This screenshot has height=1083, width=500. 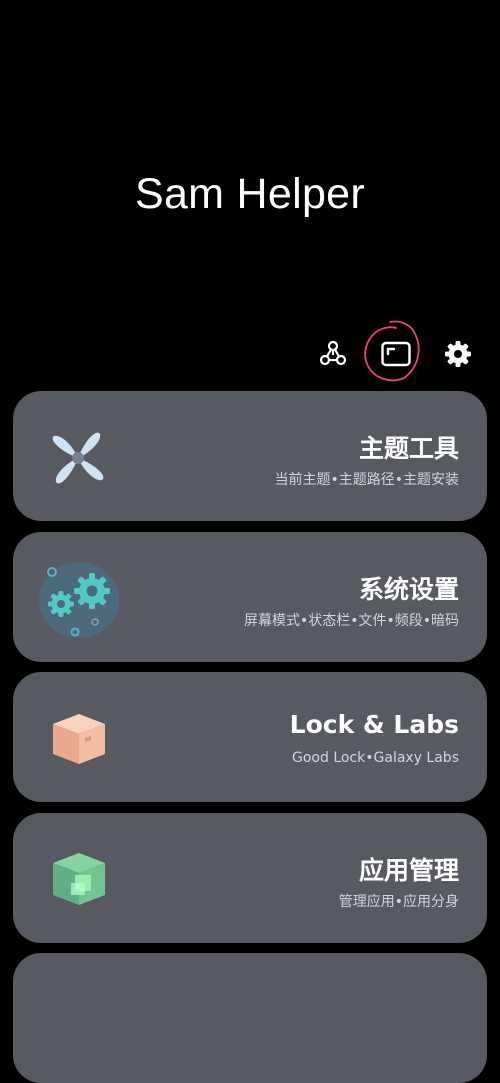 I want to click on card-title: 系统设置, so click(x=408, y=589).